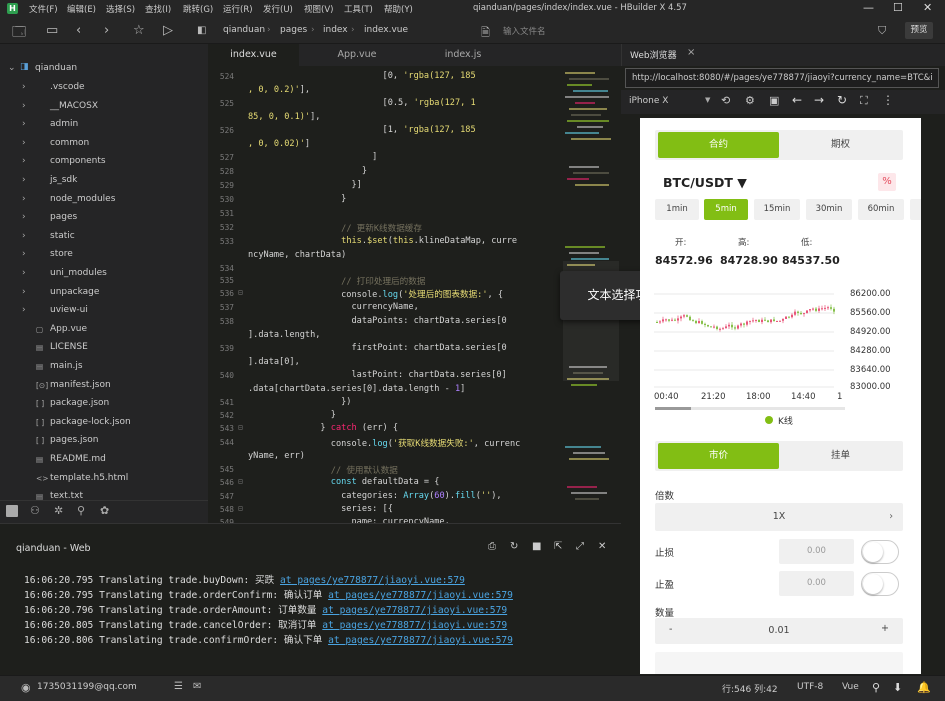 This screenshot has height=701, width=945. I want to click on tab-market-order: 市价, so click(718, 456).